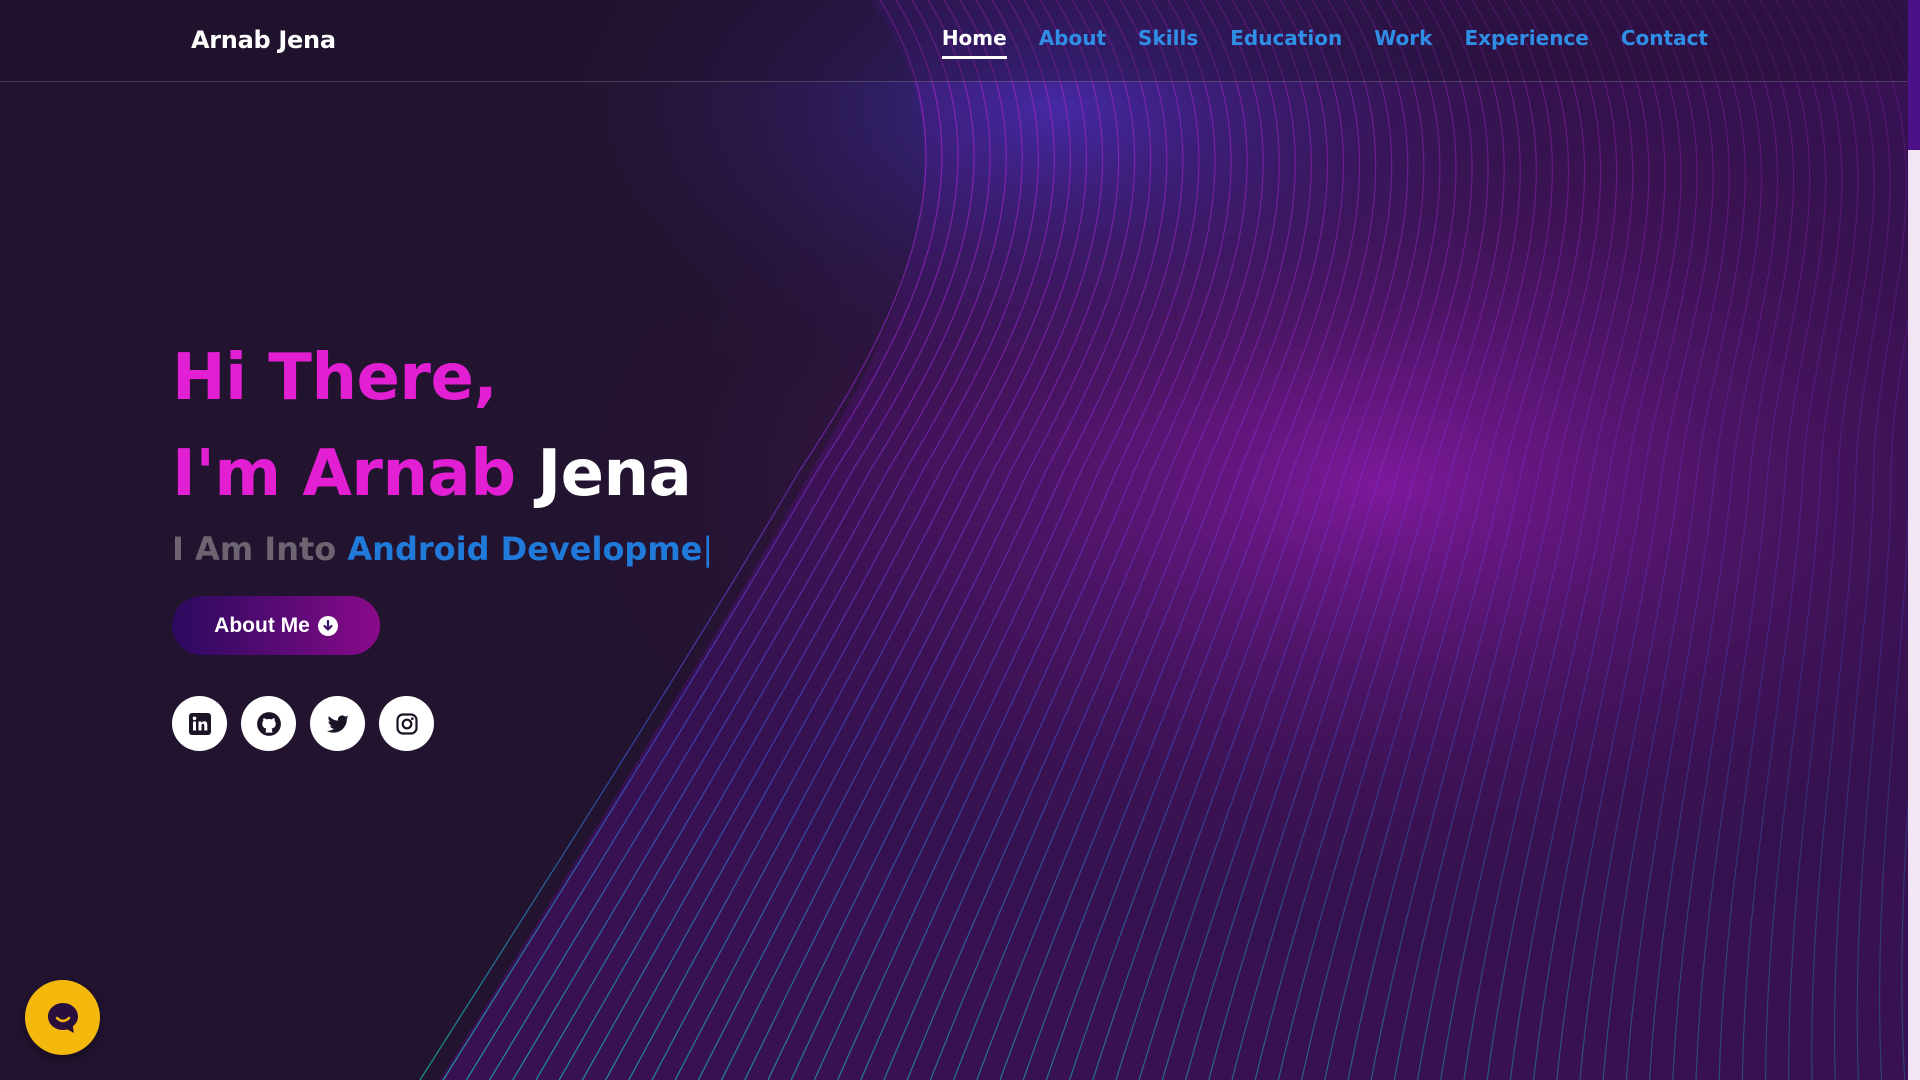  What do you see at coordinates (1403, 42) in the screenshot?
I see `nav-work: Work` at bounding box center [1403, 42].